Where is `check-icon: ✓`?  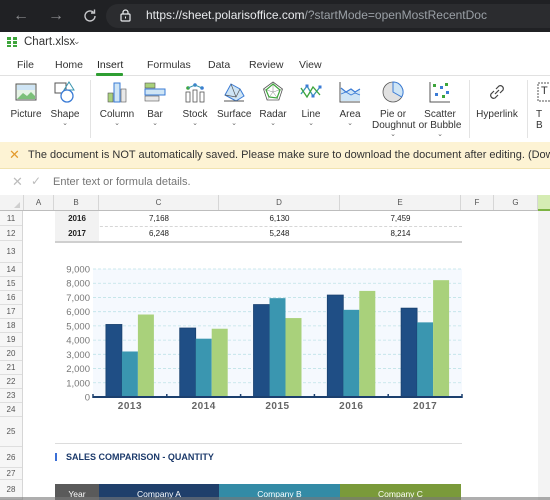
check-icon: ✓ is located at coordinates (36, 181).